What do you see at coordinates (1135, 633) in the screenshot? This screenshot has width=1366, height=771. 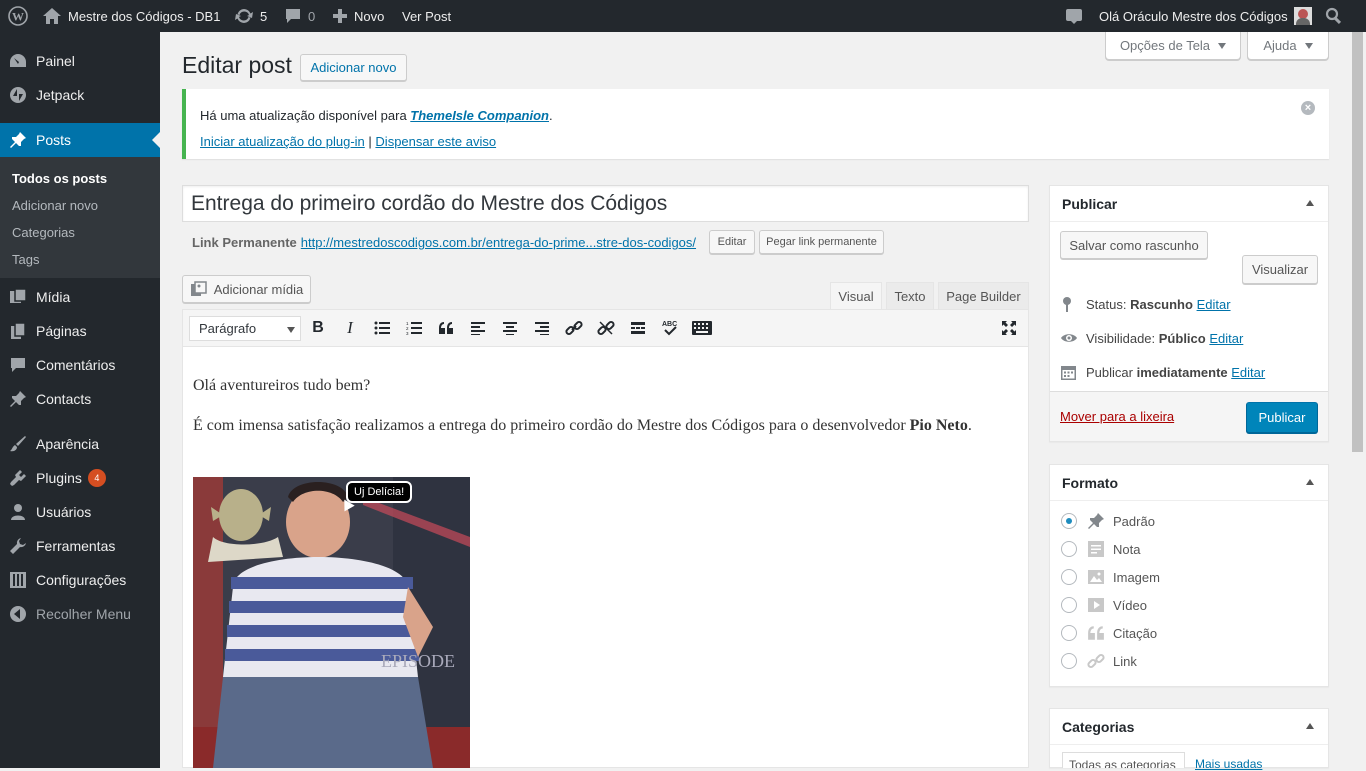 I see `format-label: Citação` at bounding box center [1135, 633].